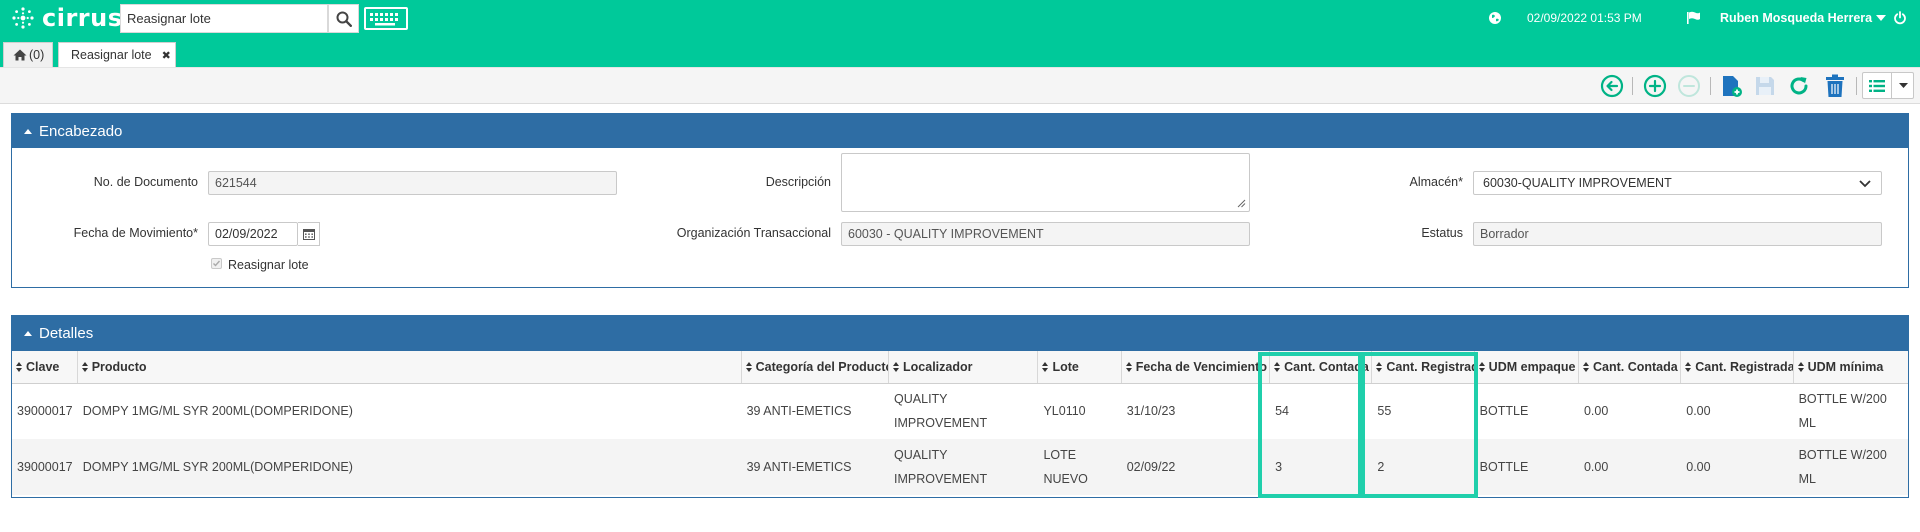  I want to click on power-icon, so click(1900, 18).